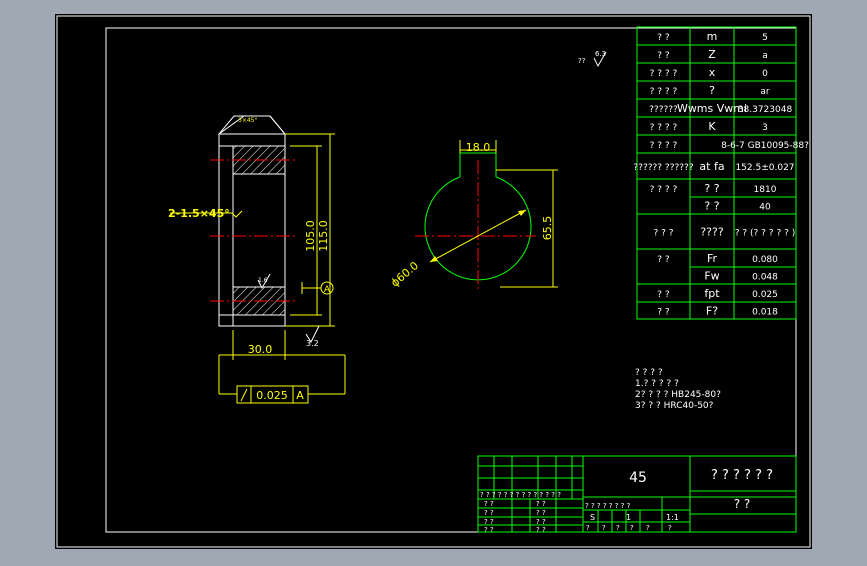 This screenshot has width=867, height=566. What do you see at coordinates (764, 168) in the screenshot?
I see `spec-value-7: 152.5±0.027` at bounding box center [764, 168].